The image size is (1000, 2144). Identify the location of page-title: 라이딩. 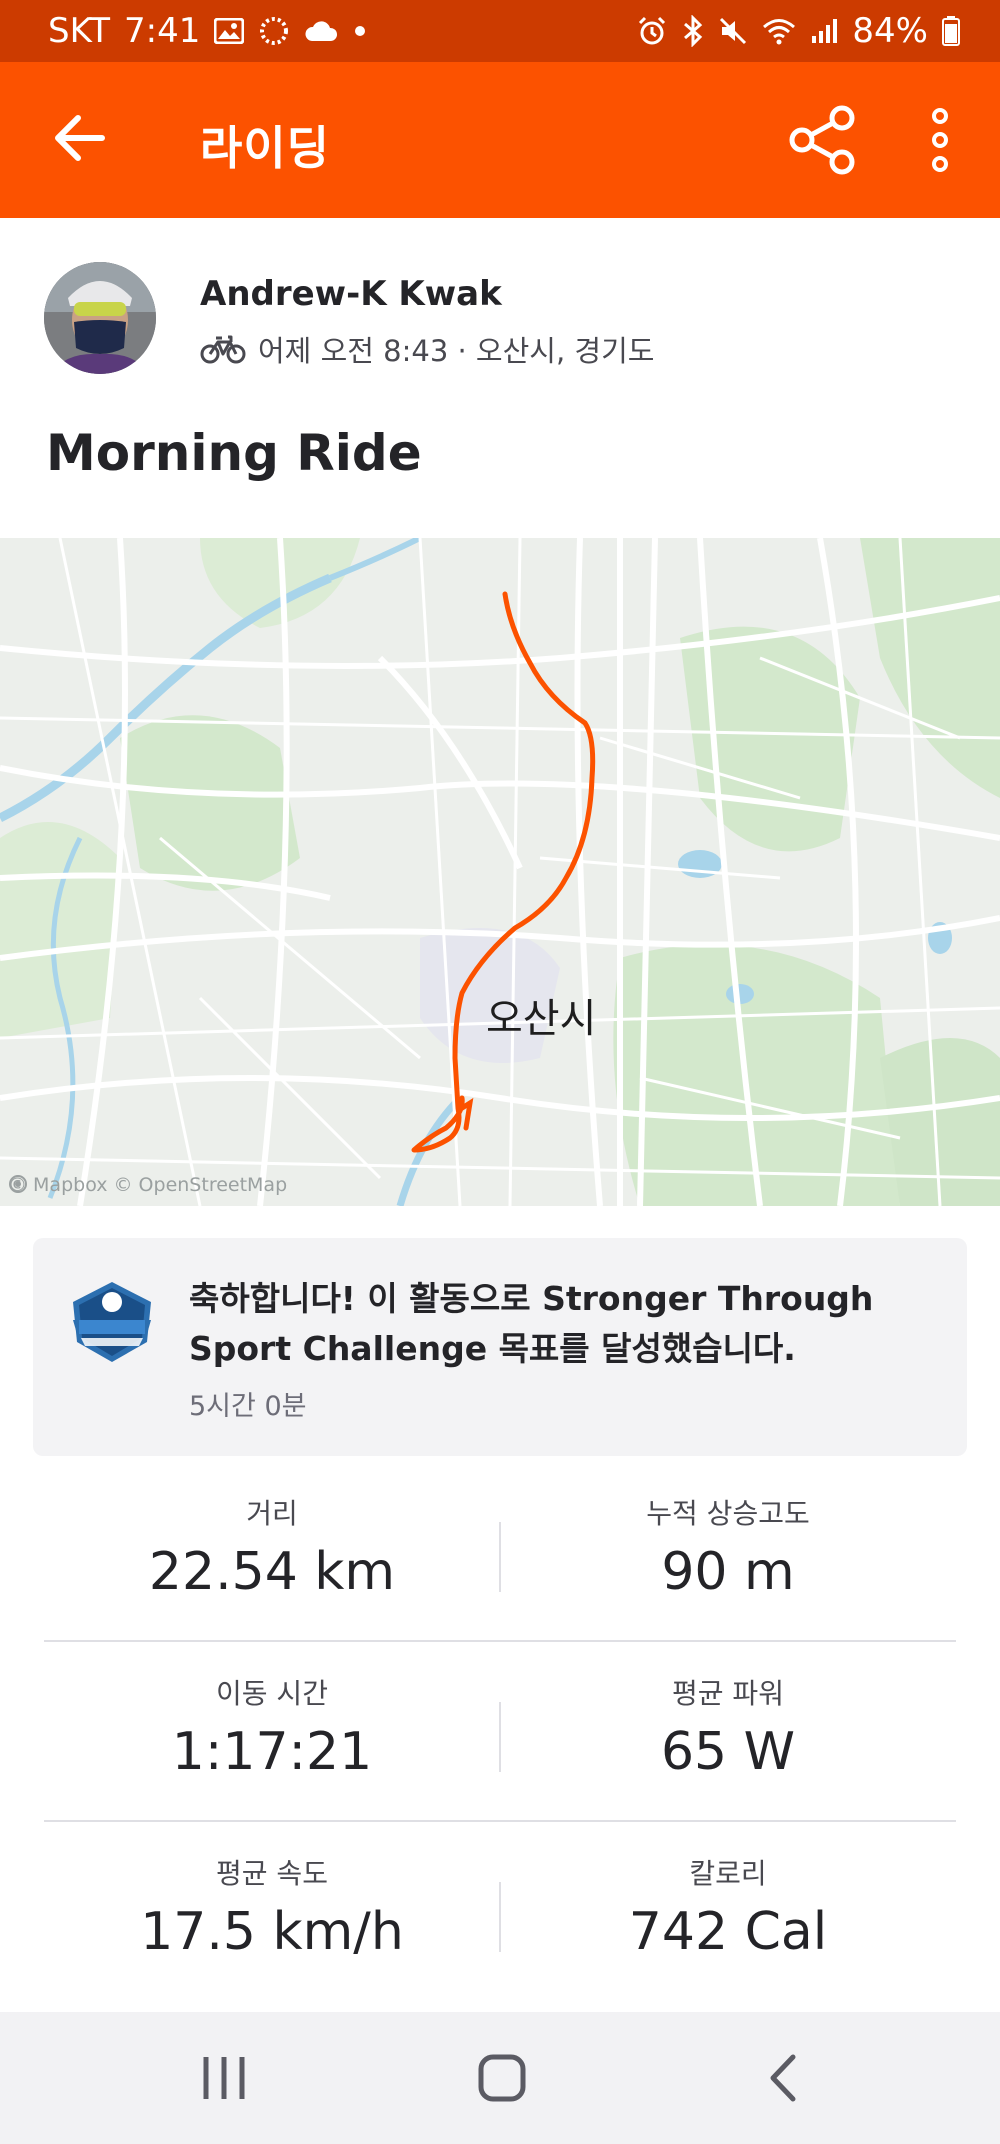
(265, 148).